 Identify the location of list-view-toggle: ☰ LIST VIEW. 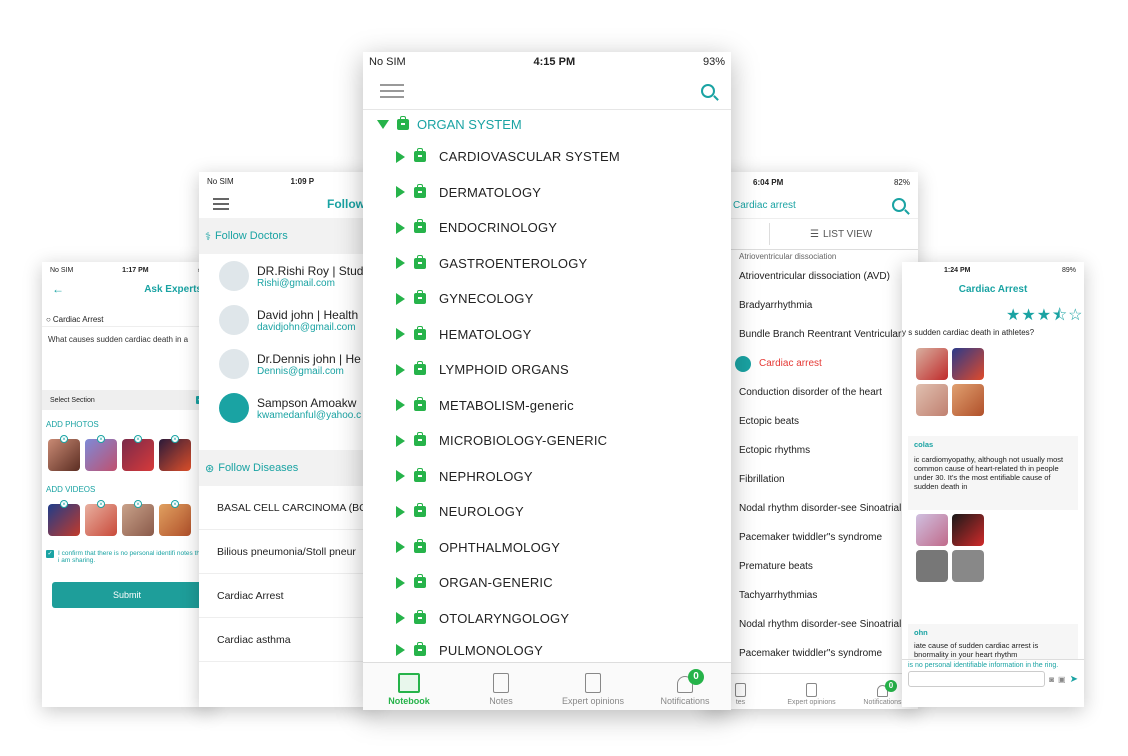
(811, 234).